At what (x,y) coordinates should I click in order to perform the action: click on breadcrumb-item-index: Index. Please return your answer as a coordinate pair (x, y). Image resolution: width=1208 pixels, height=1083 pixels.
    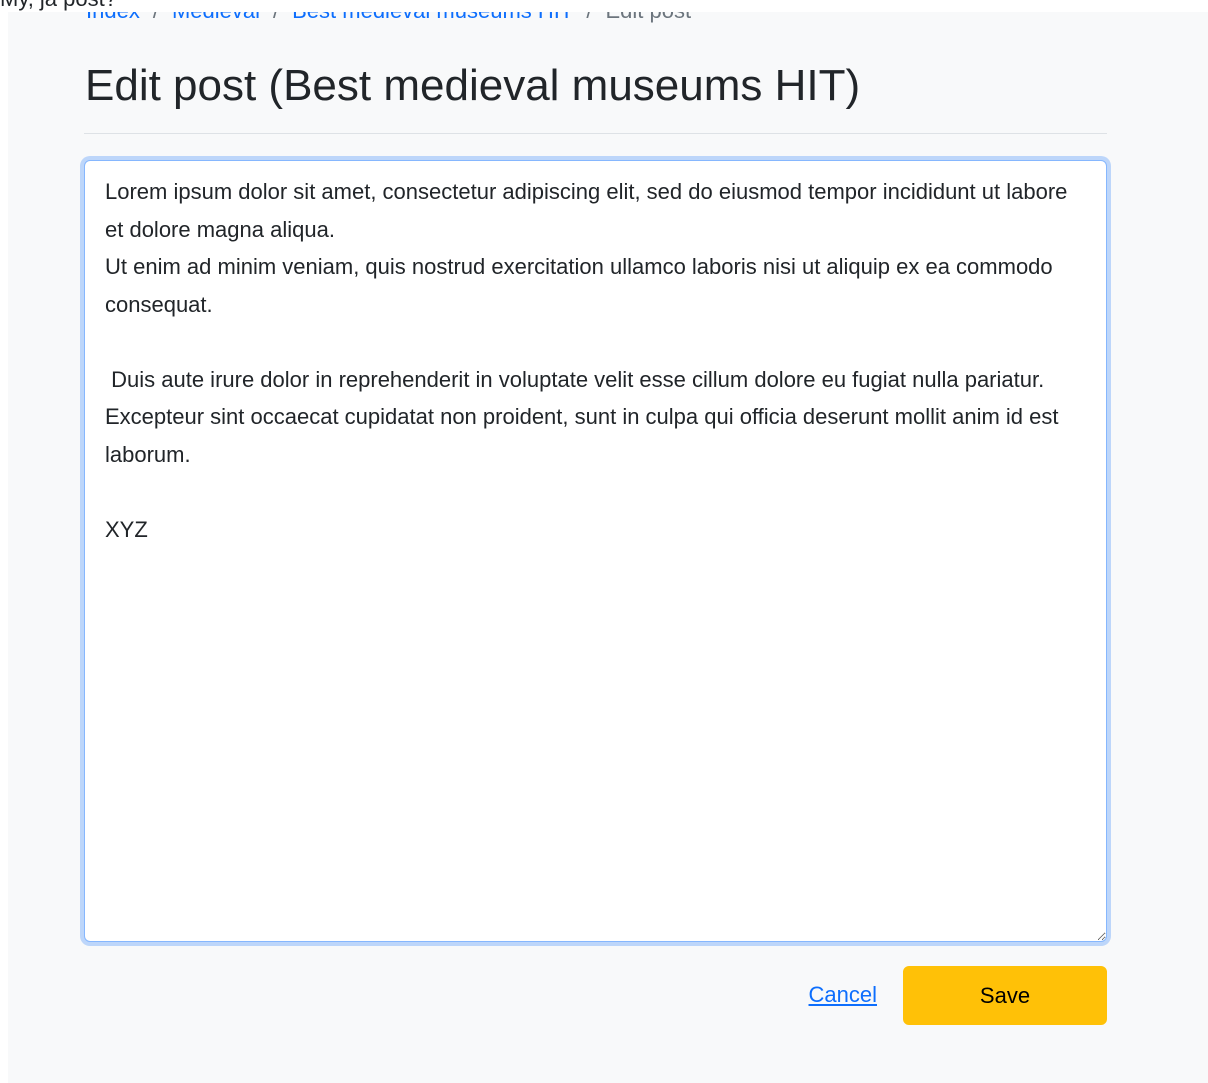
    Looking at the image, I should click on (113, 18).